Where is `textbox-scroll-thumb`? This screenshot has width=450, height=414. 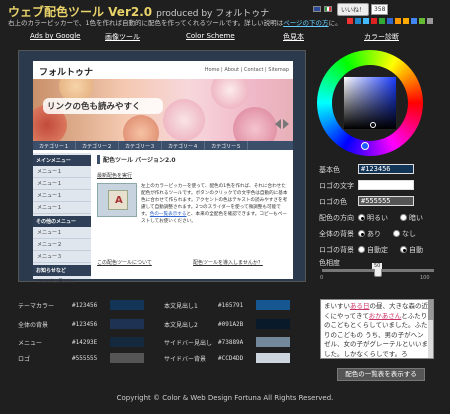 textbox-scroll-thumb is located at coordinates (430, 310).